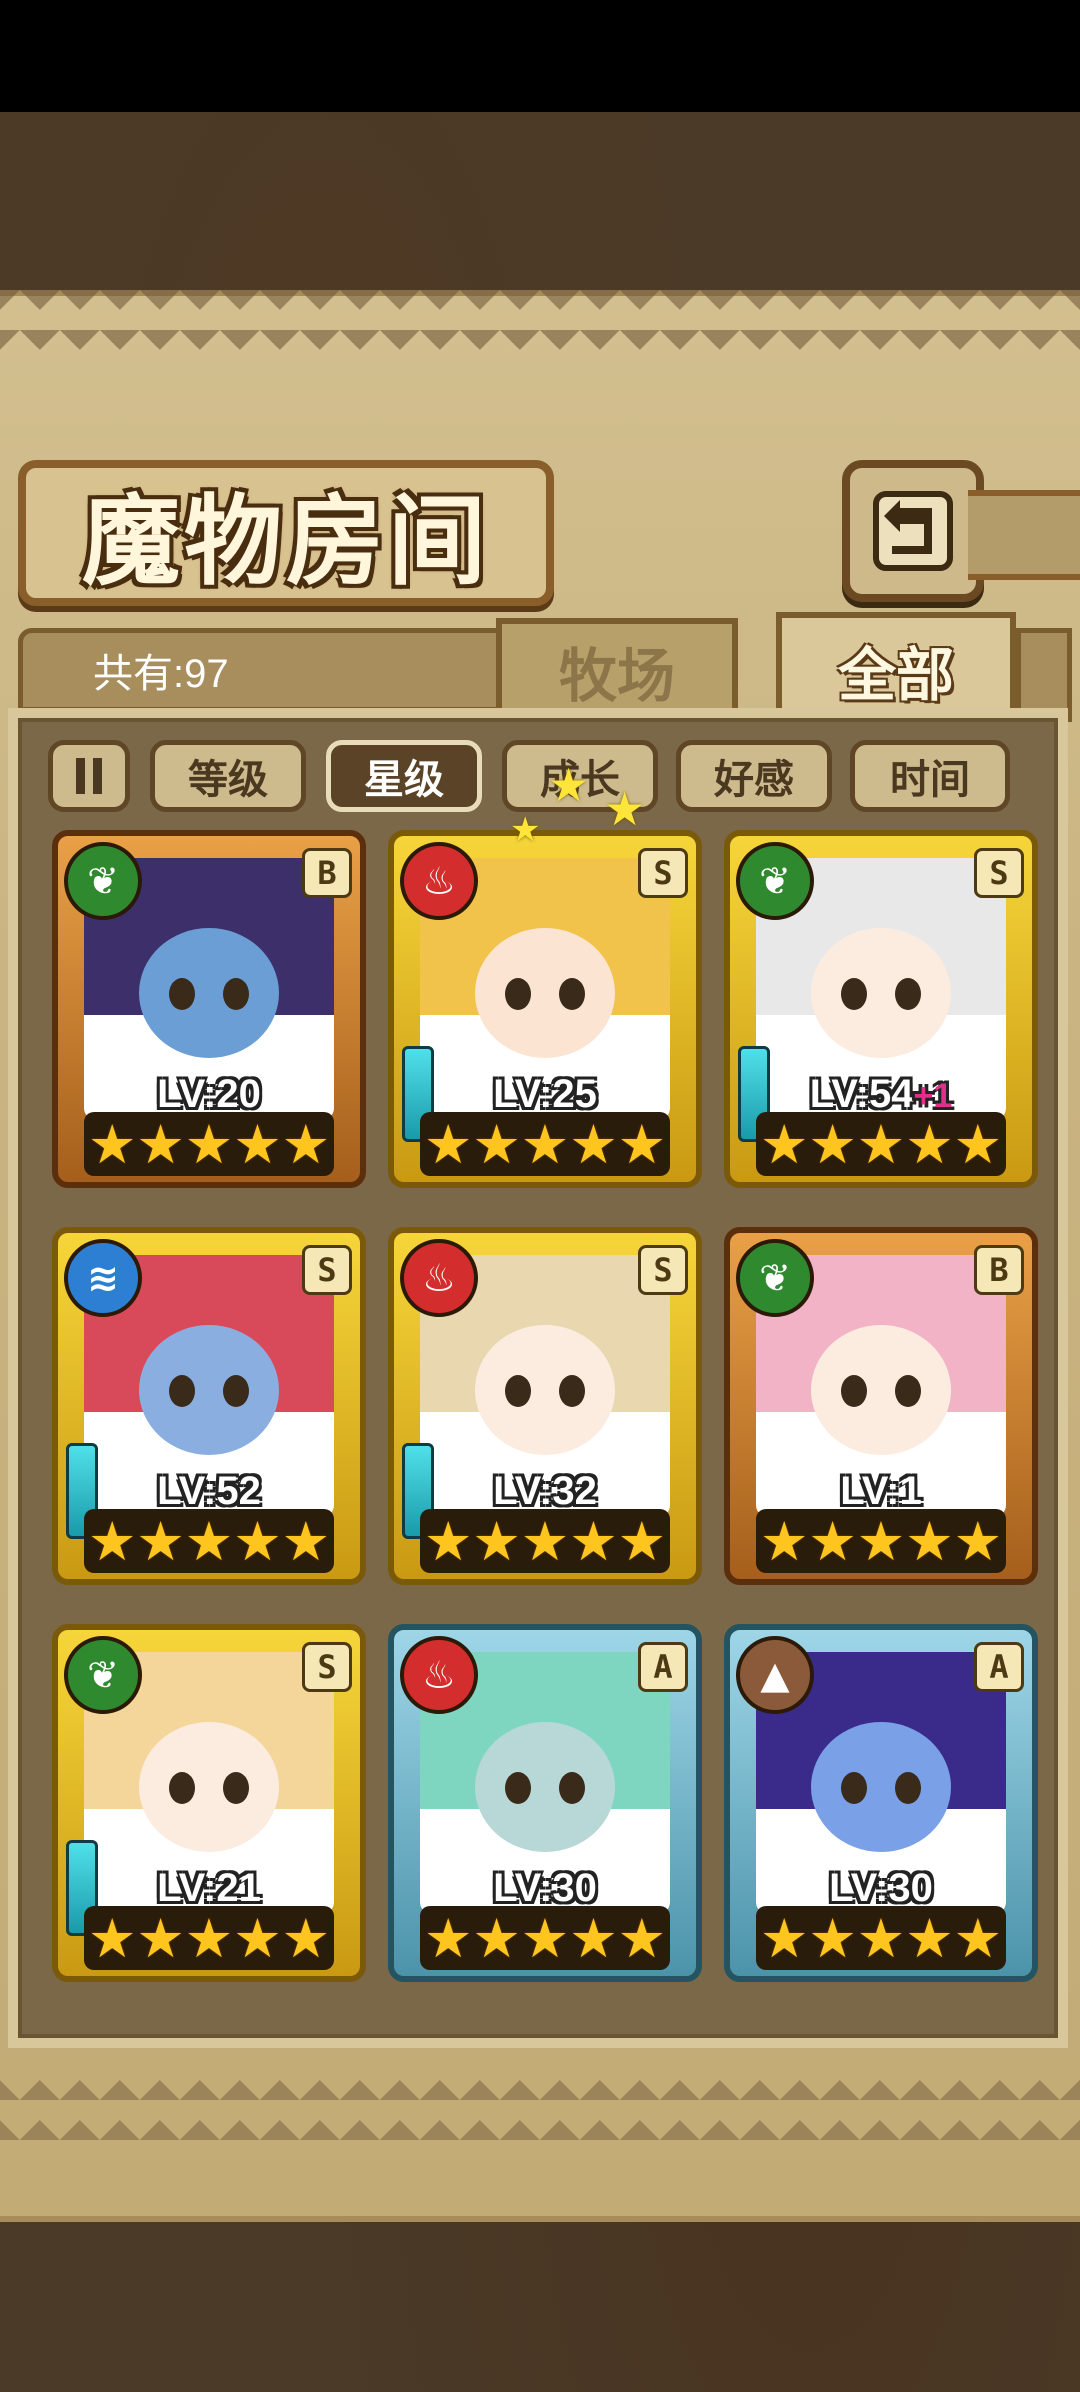 The image size is (1080, 2392). I want to click on monster-level: LV:32, so click(545, 1491).